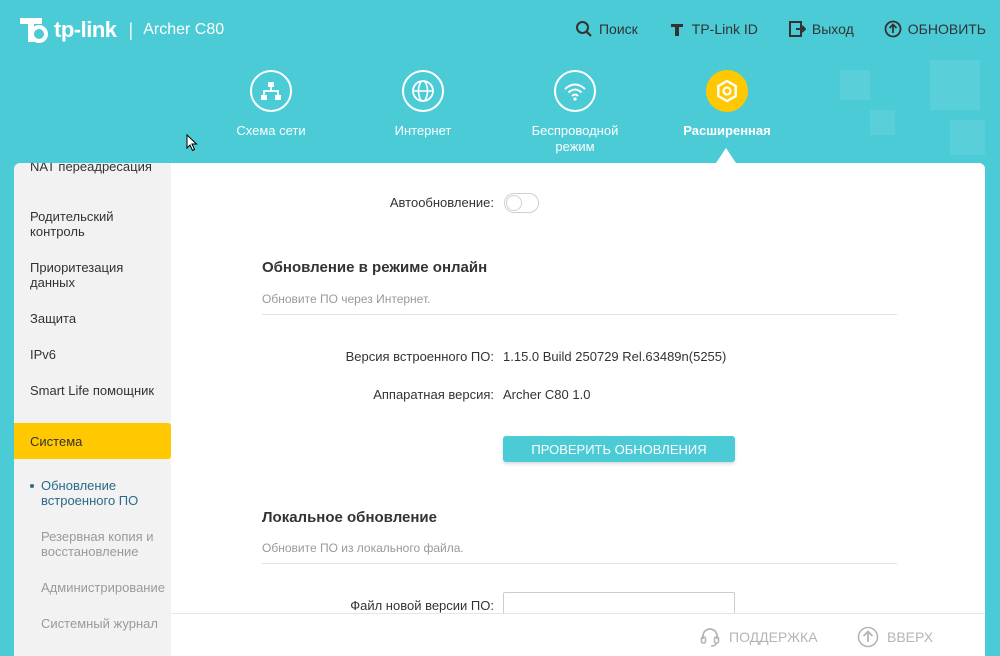 This screenshot has height=656, width=1000. I want to click on nav-network-map: Схема сети, so click(271, 112).